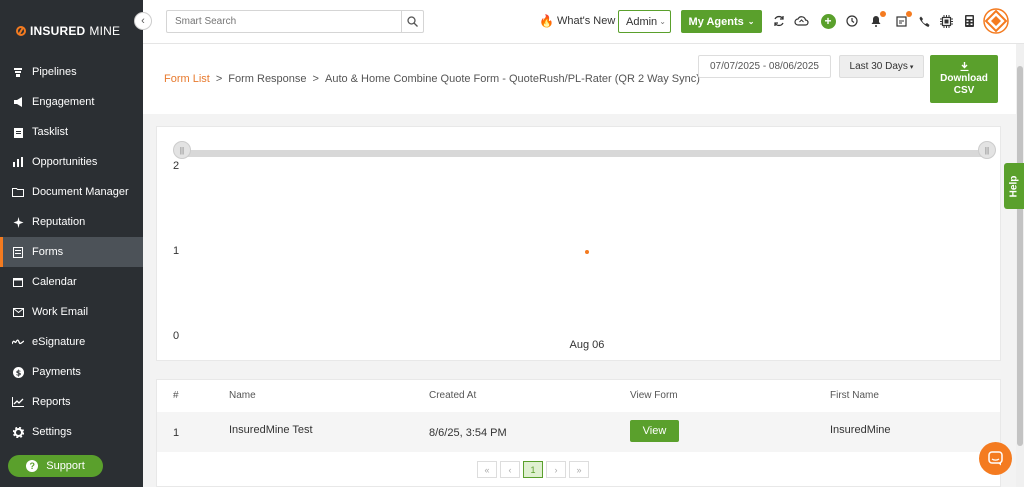  What do you see at coordinates (54, 72) in the screenshot?
I see `sidebar-item-label: Pipelines` at bounding box center [54, 72].